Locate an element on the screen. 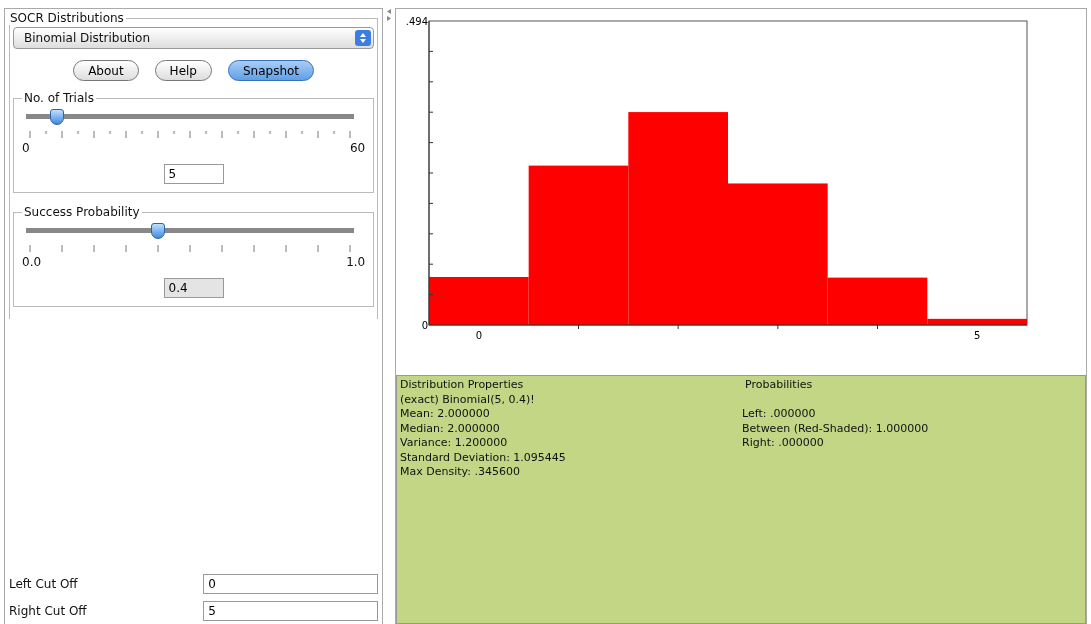  dropdown-arrows-icon is located at coordinates (363, 38).